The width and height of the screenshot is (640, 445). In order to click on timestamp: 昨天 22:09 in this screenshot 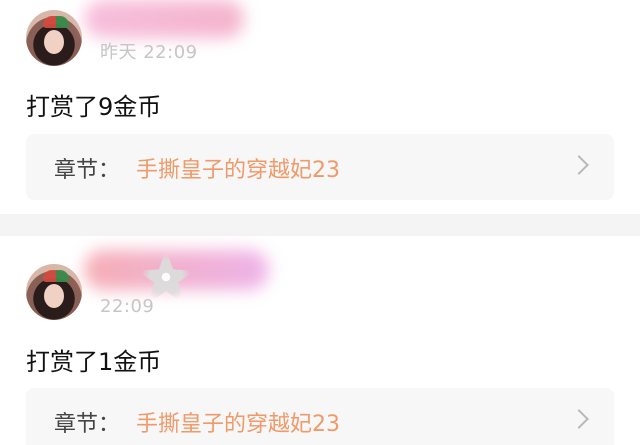, I will do `click(149, 52)`.